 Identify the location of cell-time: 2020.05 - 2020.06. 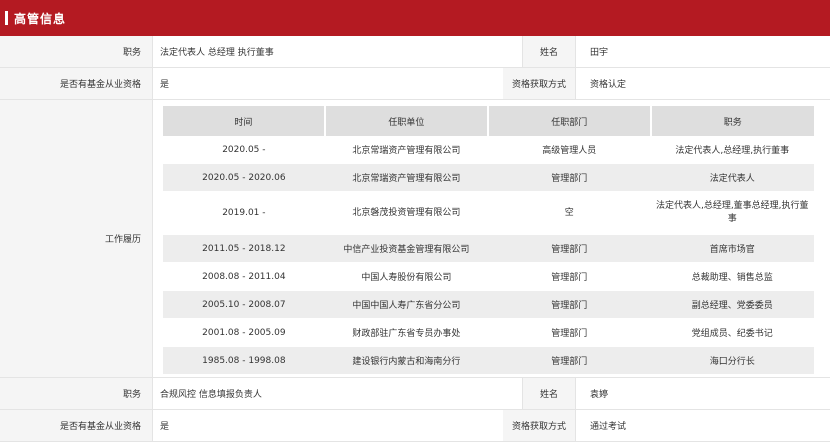
(244, 177).